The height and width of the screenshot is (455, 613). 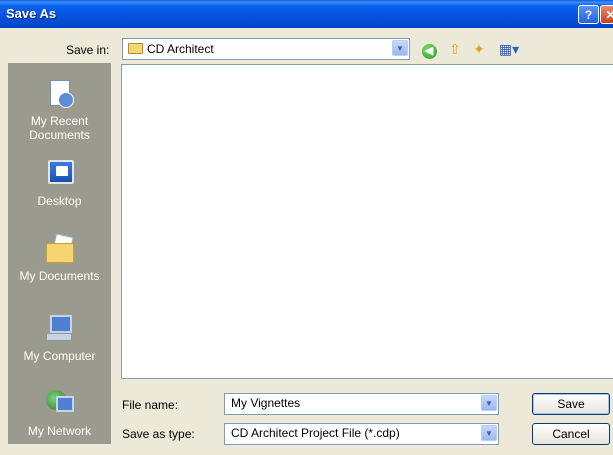 What do you see at coordinates (59, 276) in the screenshot?
I see `place-label: My Documents` at bounding box center [59, 276].